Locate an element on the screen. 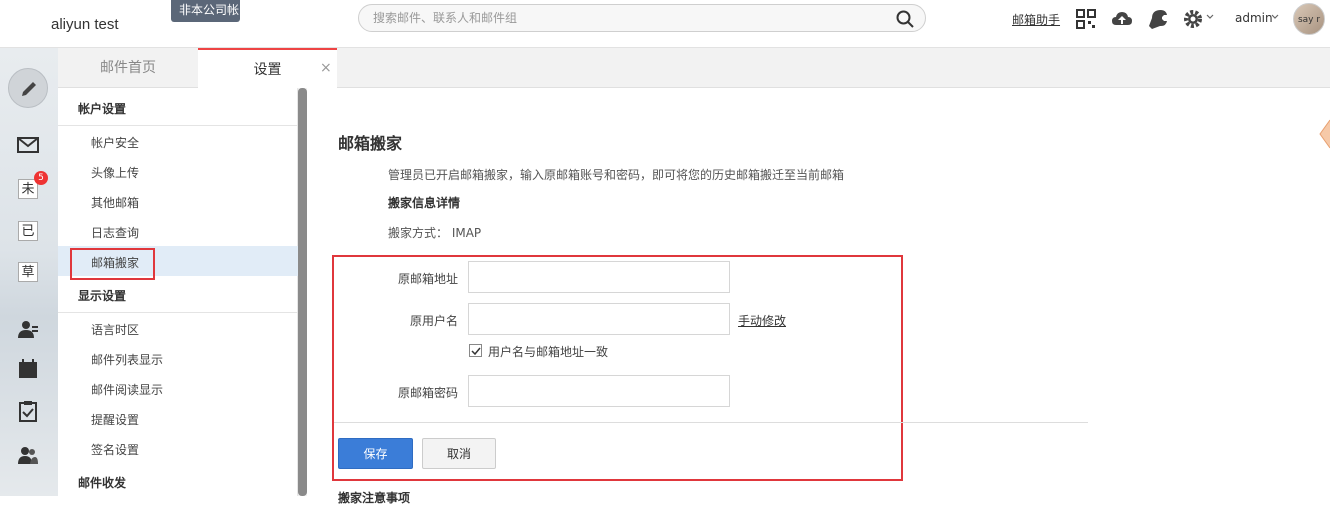  gear-icon is located at coordinates (1193, 19).